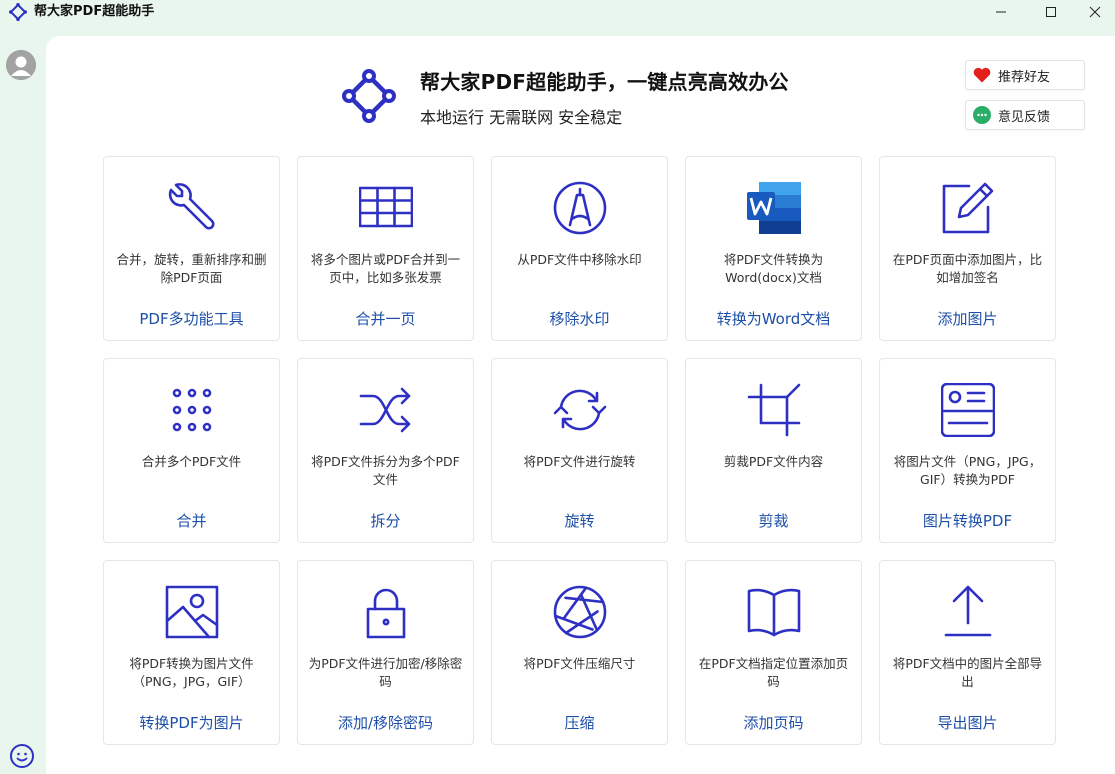 The height and width of the screenshot is (774, 1115). I want to click on edit-icon, so click(968, 208).